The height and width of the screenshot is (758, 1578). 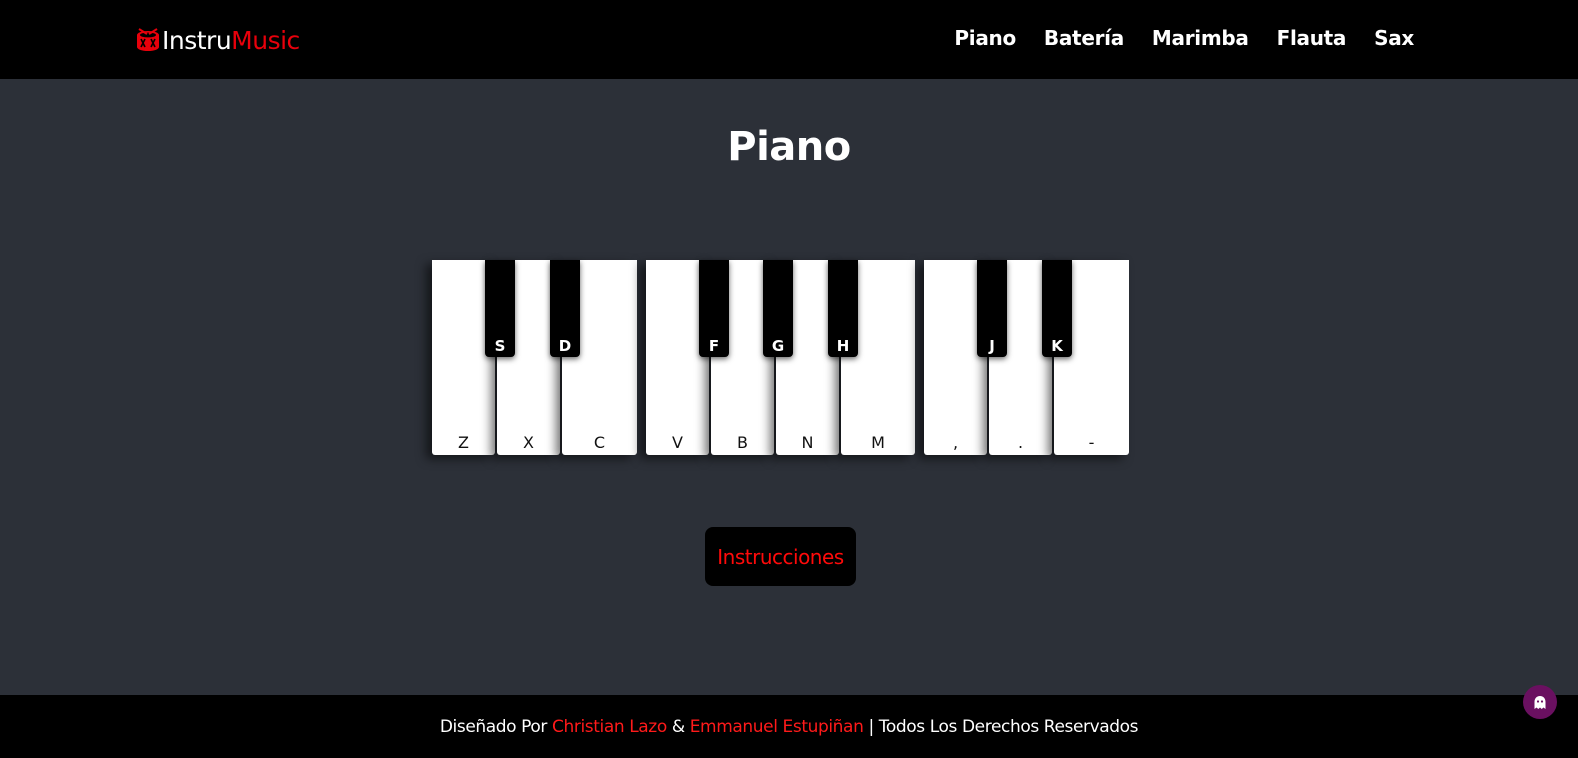 What do you see at coordinates (609, 727) in the screenshot?
I see `author-link-christian: Christian Lazo` at bounding box center [609, 727].